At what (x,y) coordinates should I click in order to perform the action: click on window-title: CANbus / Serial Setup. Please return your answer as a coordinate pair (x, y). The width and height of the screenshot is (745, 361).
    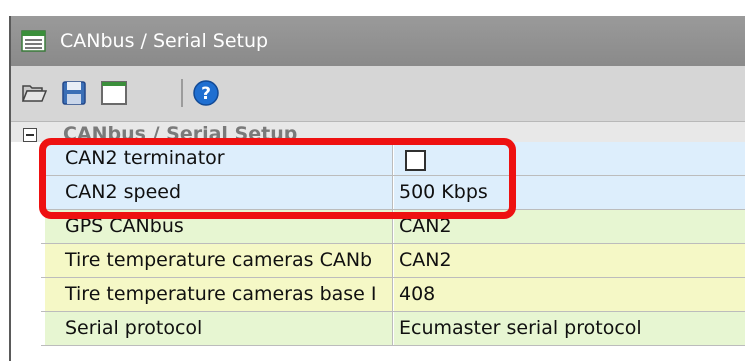
    Looking at the image, I should click on (164, 41).